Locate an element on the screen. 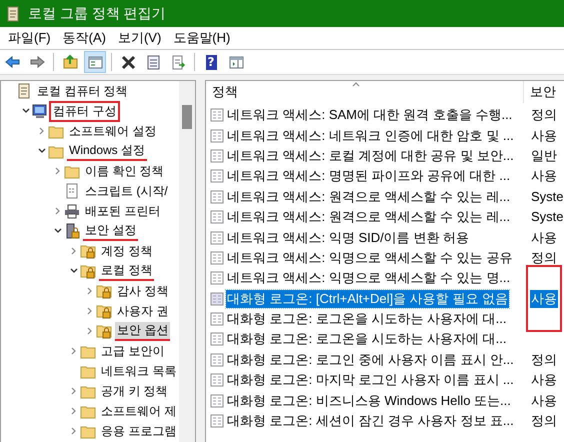 Image resolution: width=564 pixels, height=442 pixels. help-glyph: ? is located at coordinates (211, 62).